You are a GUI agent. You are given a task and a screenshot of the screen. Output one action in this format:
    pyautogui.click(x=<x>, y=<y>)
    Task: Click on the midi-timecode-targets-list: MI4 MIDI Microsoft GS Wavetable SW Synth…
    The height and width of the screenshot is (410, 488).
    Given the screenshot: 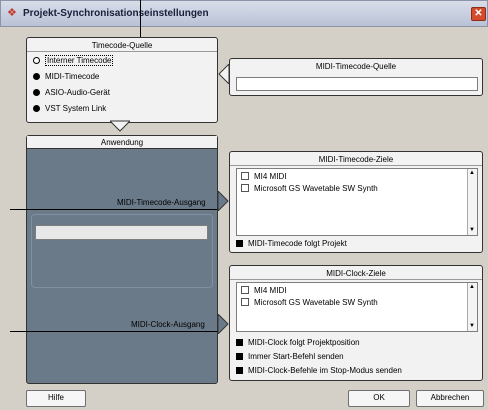 What is the action you would take?
    pyautogui.click(x=357, y=202)
    